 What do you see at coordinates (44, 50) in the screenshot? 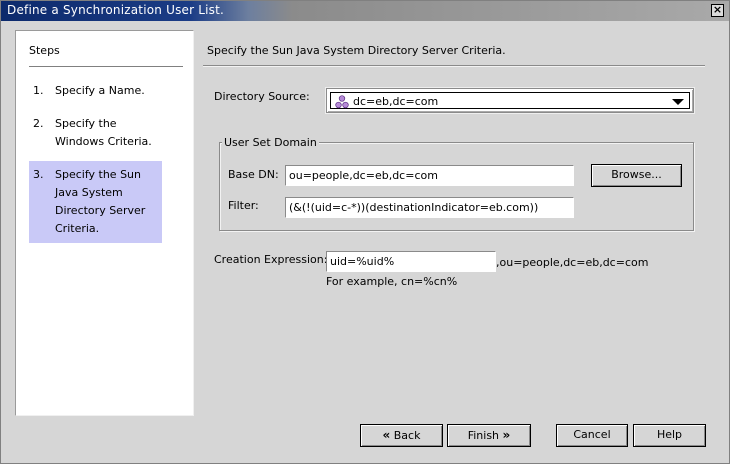
I see `steps-title: Steps` at bounding box center [44, 50].